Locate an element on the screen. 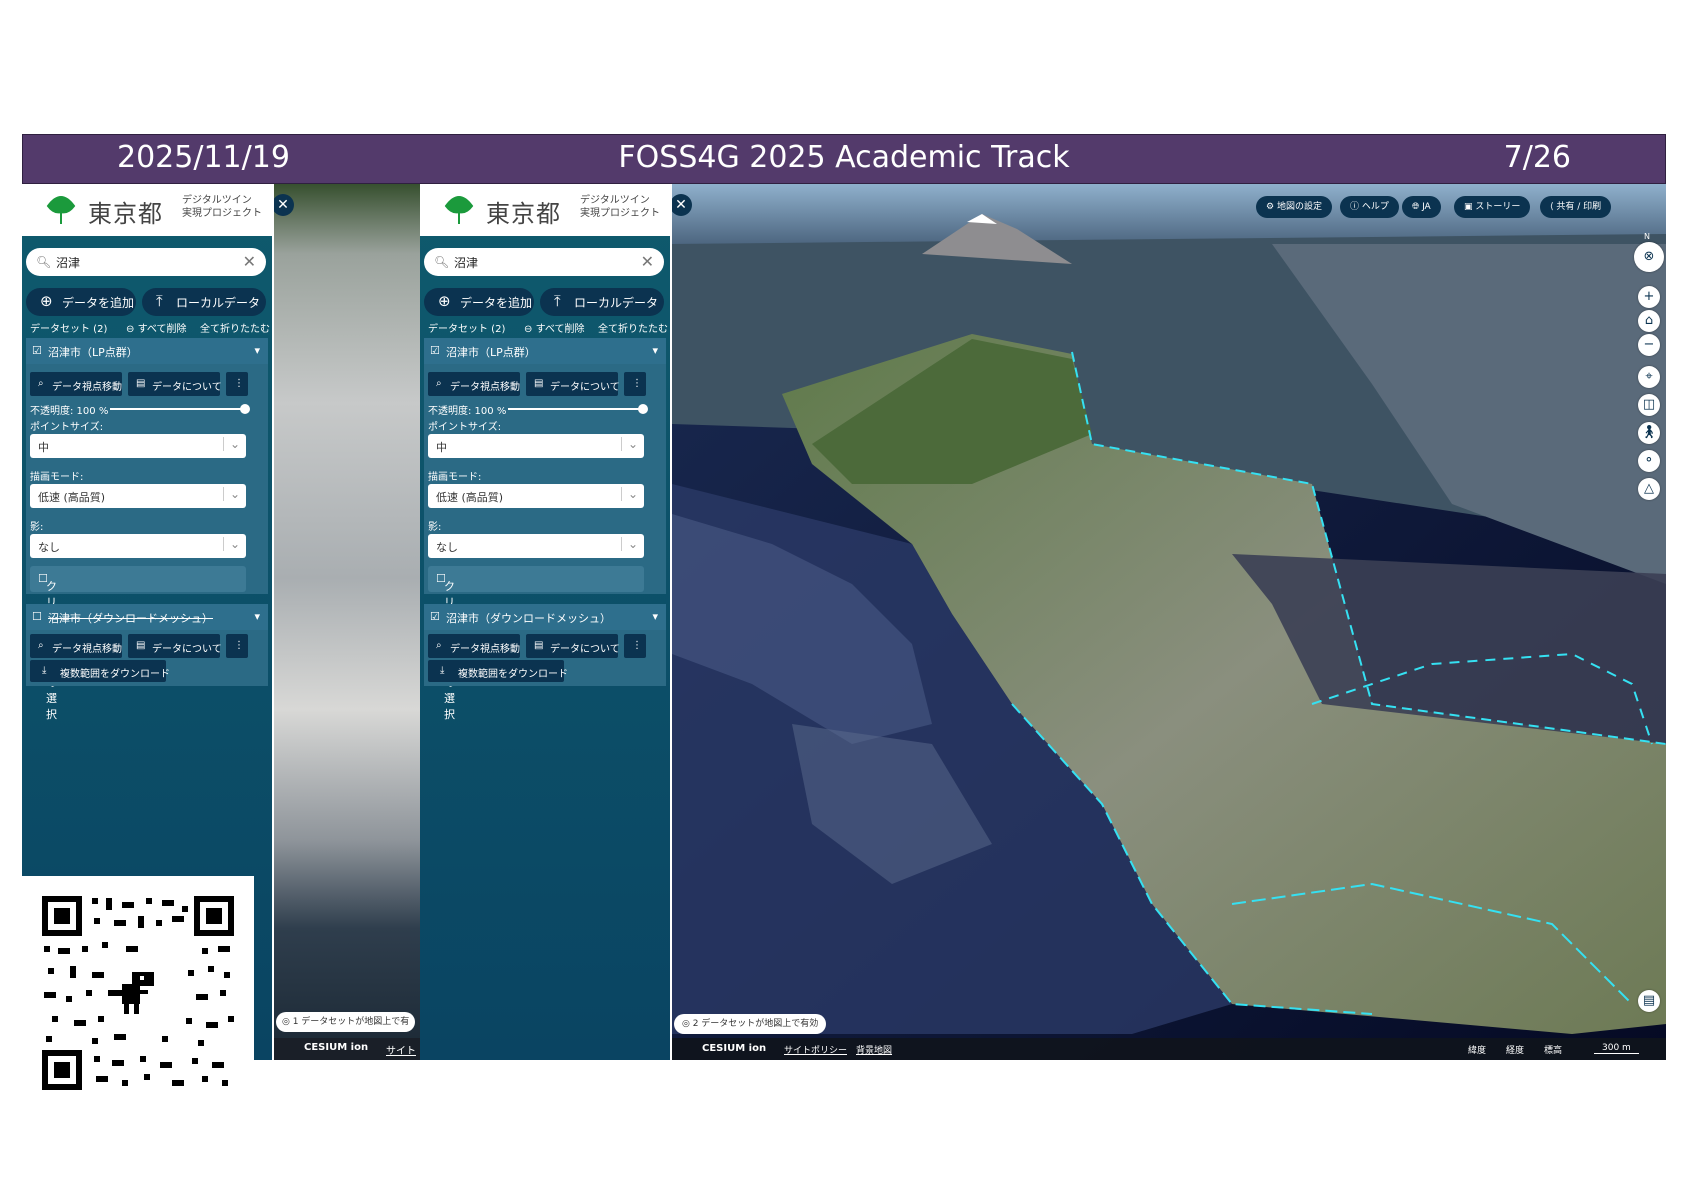 The height and width of the screenshot is (1190, 1684). home-icon: ⌂ is located at coordinates (1649, 321).